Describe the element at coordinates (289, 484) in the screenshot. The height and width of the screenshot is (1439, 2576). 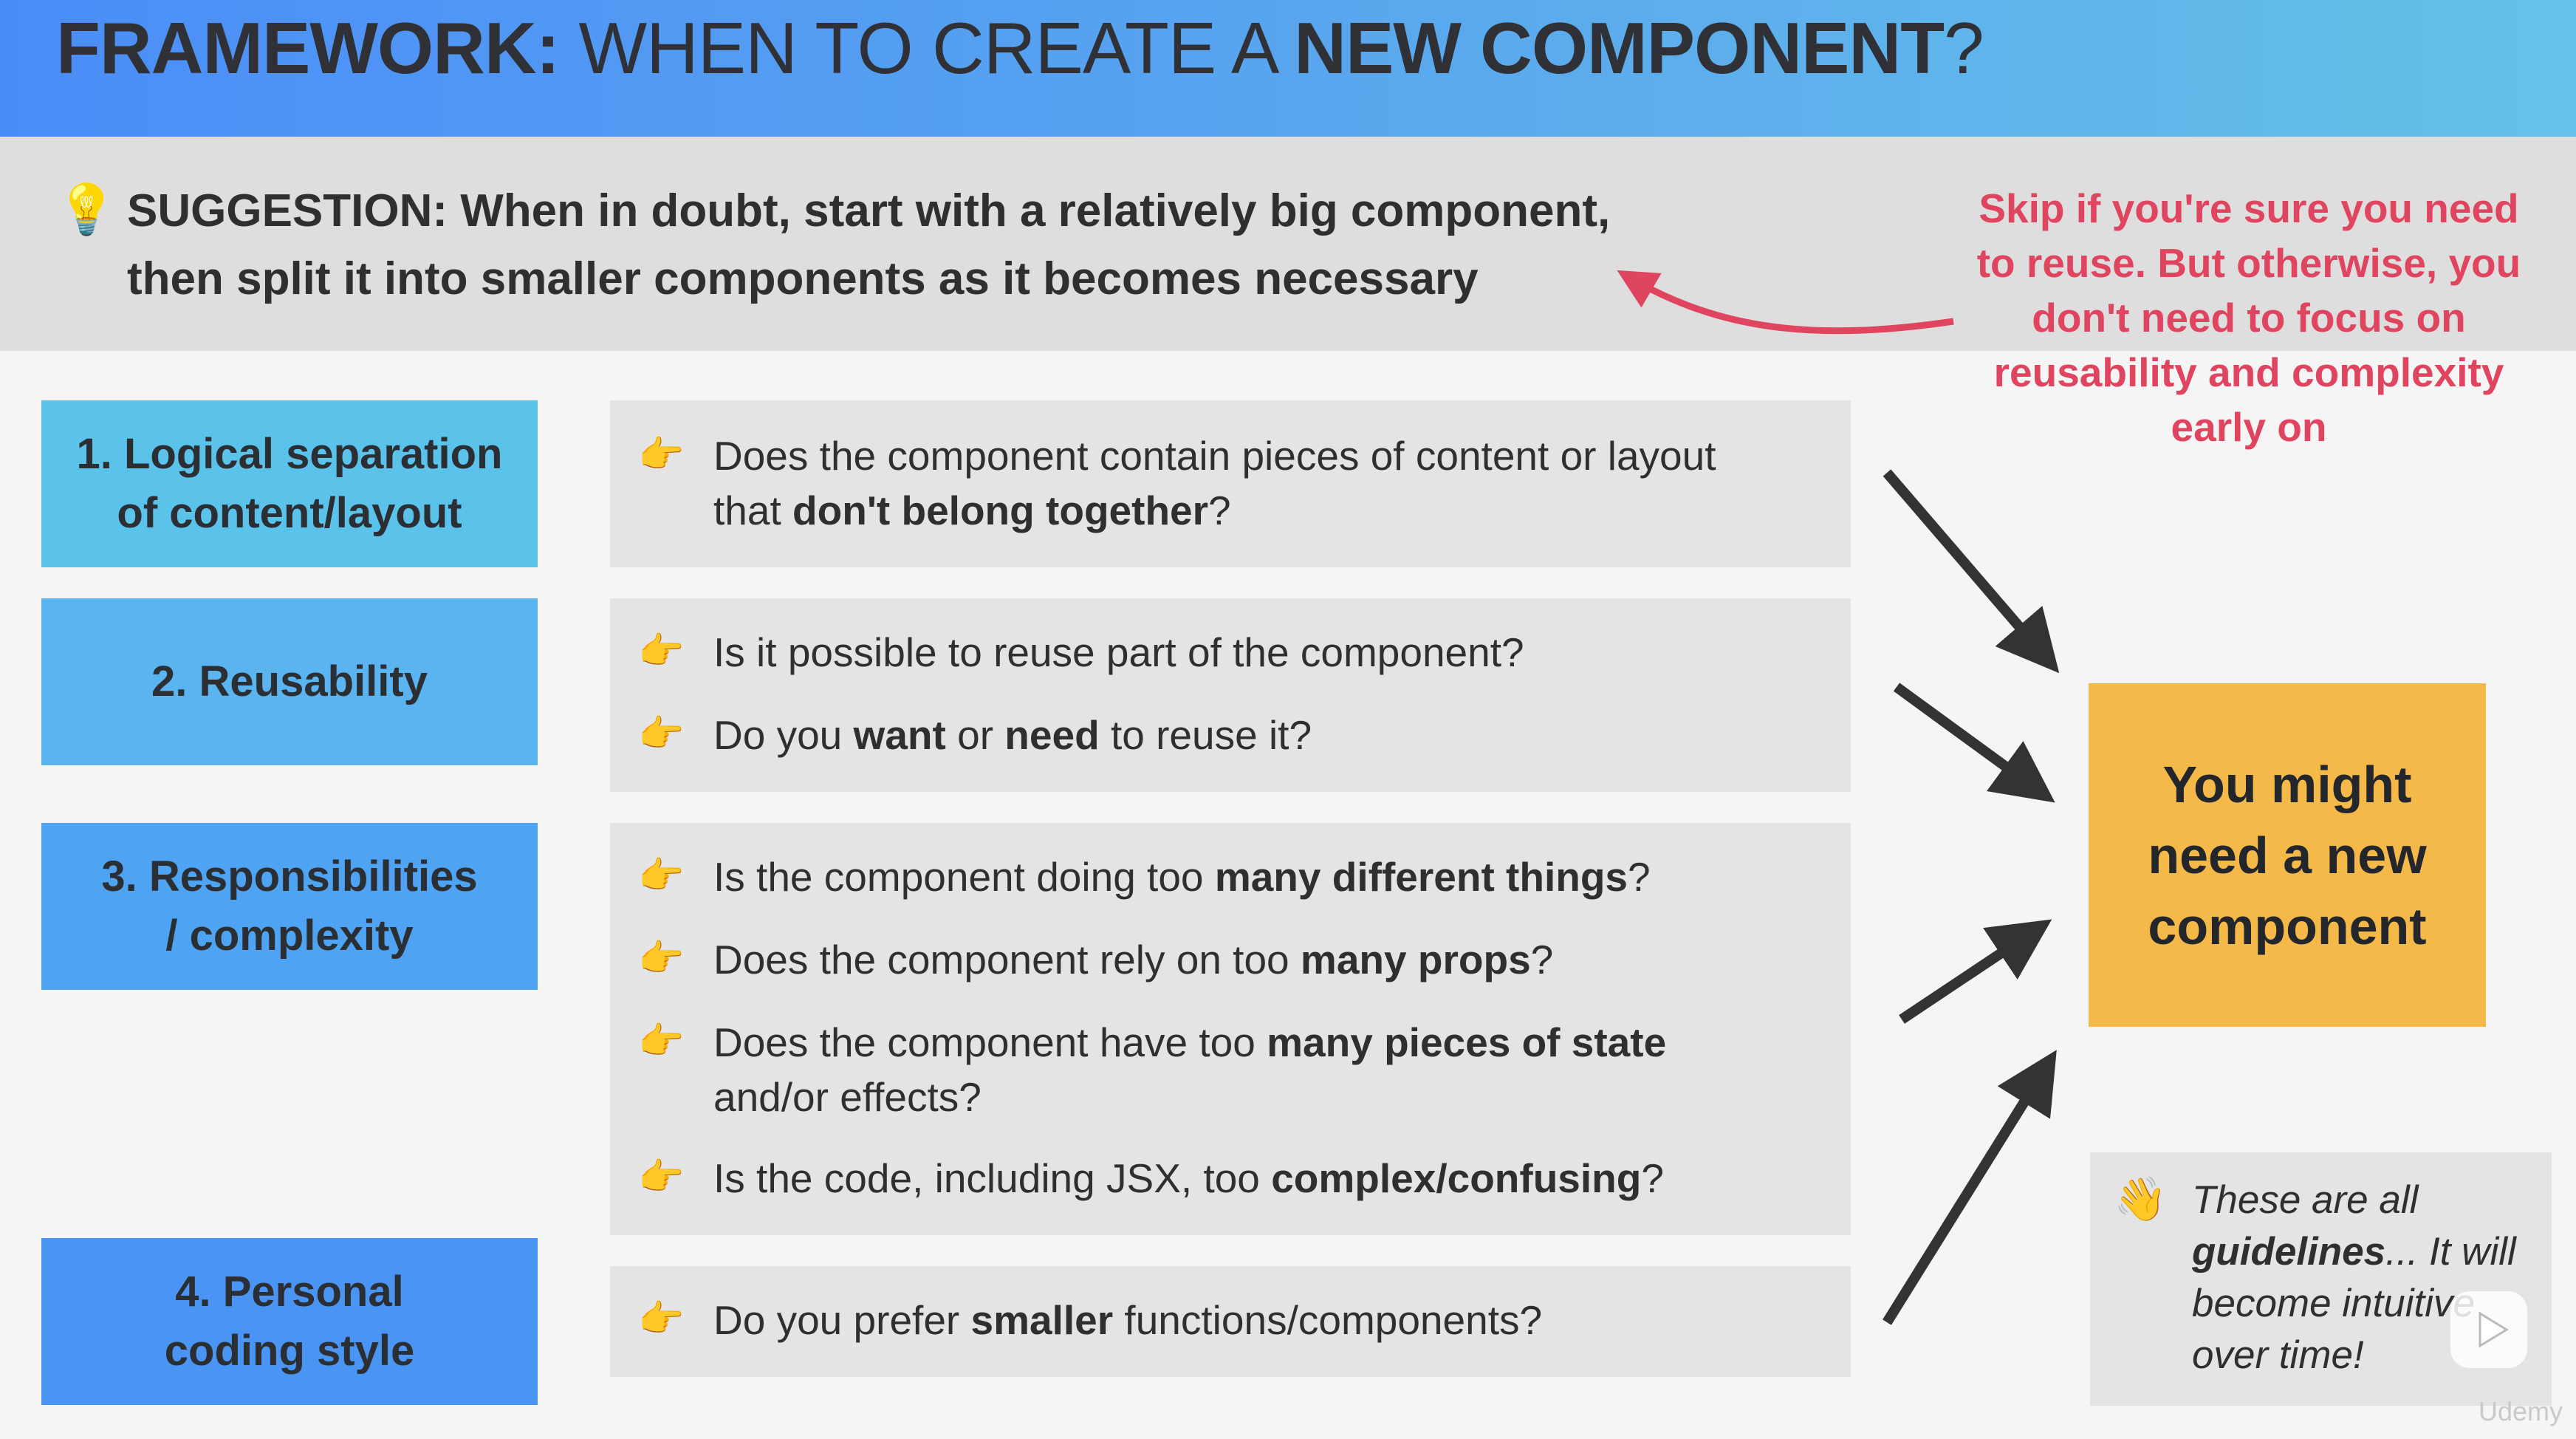
I see `criterion-1: 1. Logical separation of content/layout` at that location.